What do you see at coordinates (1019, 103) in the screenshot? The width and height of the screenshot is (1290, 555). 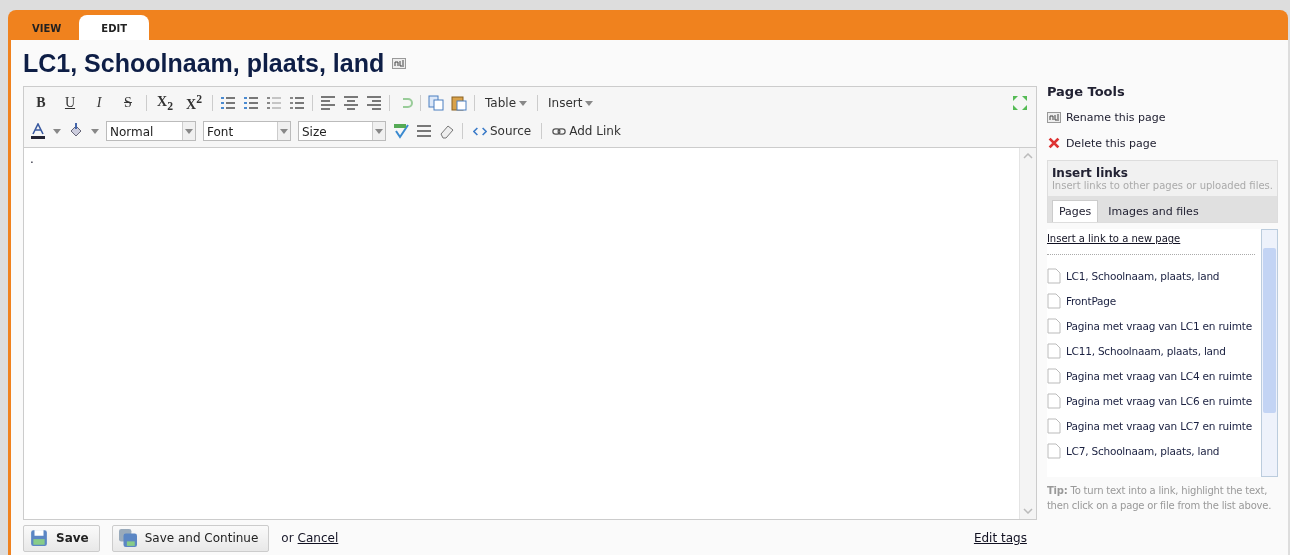 I see `expand-icon` at bounding box center [1019, 103].